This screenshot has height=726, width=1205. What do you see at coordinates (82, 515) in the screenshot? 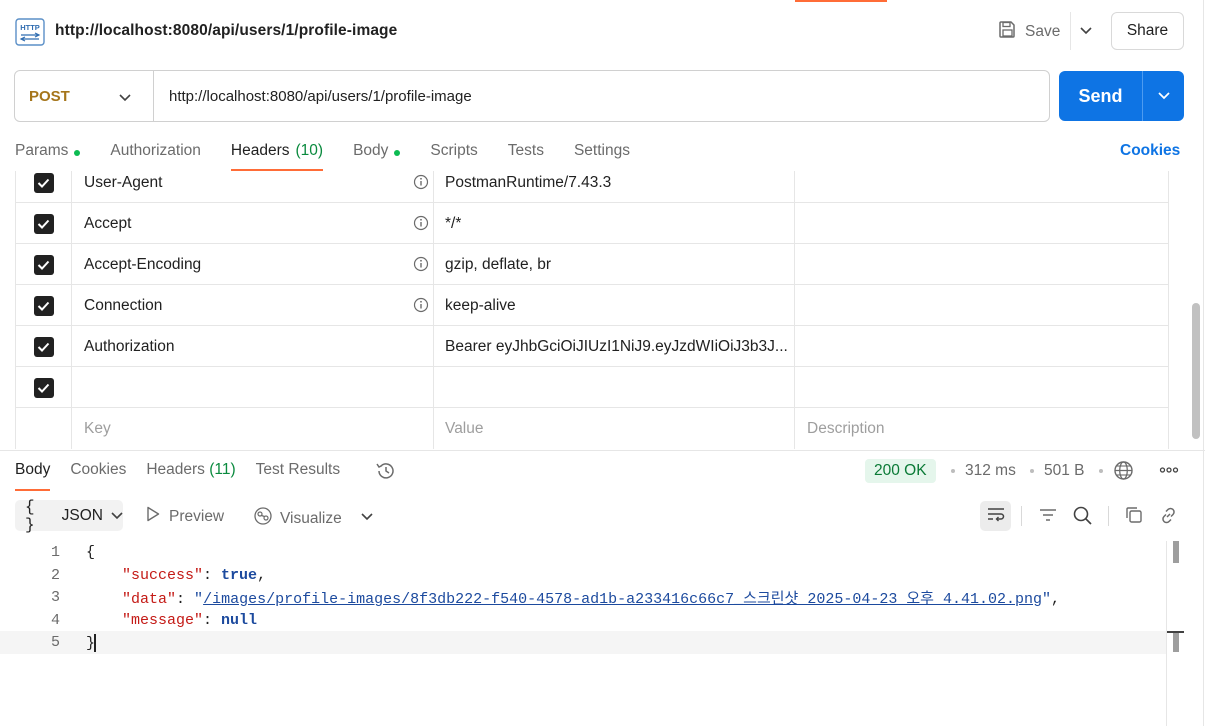
I see `format-label: JSON` at bounding box center [82, 515].